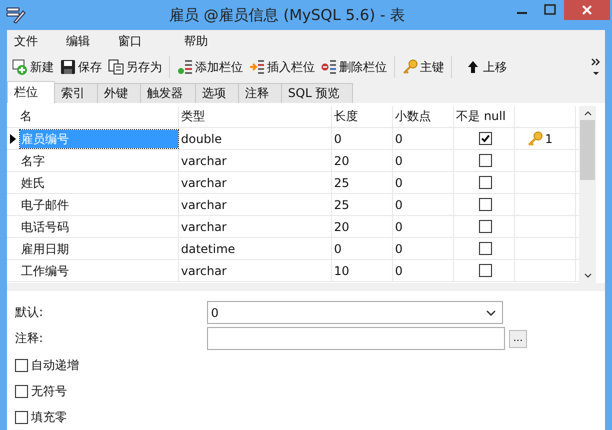 This screenshot has width=612, height=430. Describe the element at coordinates (587, 194) in the screenshot. I see `scrollbar` at that location.